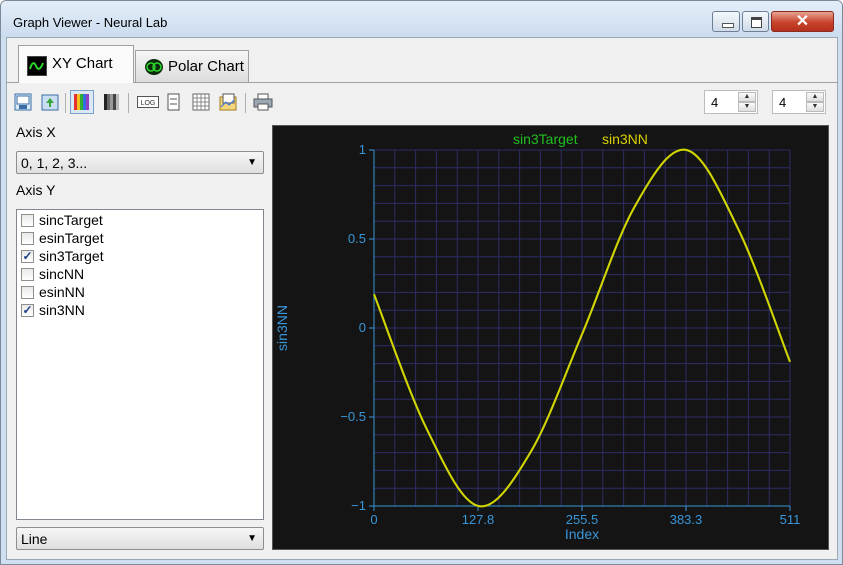 This screenshot has height=565, width=843. I want to click on maximize-icon, so click(756, 22).